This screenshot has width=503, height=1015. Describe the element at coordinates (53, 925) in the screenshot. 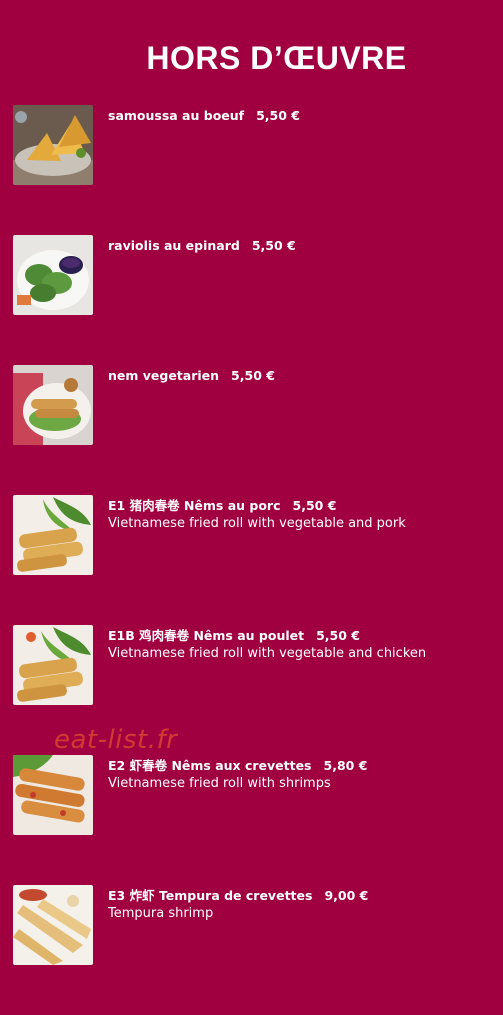

I see `shrimp-tempura-photo` at that location.